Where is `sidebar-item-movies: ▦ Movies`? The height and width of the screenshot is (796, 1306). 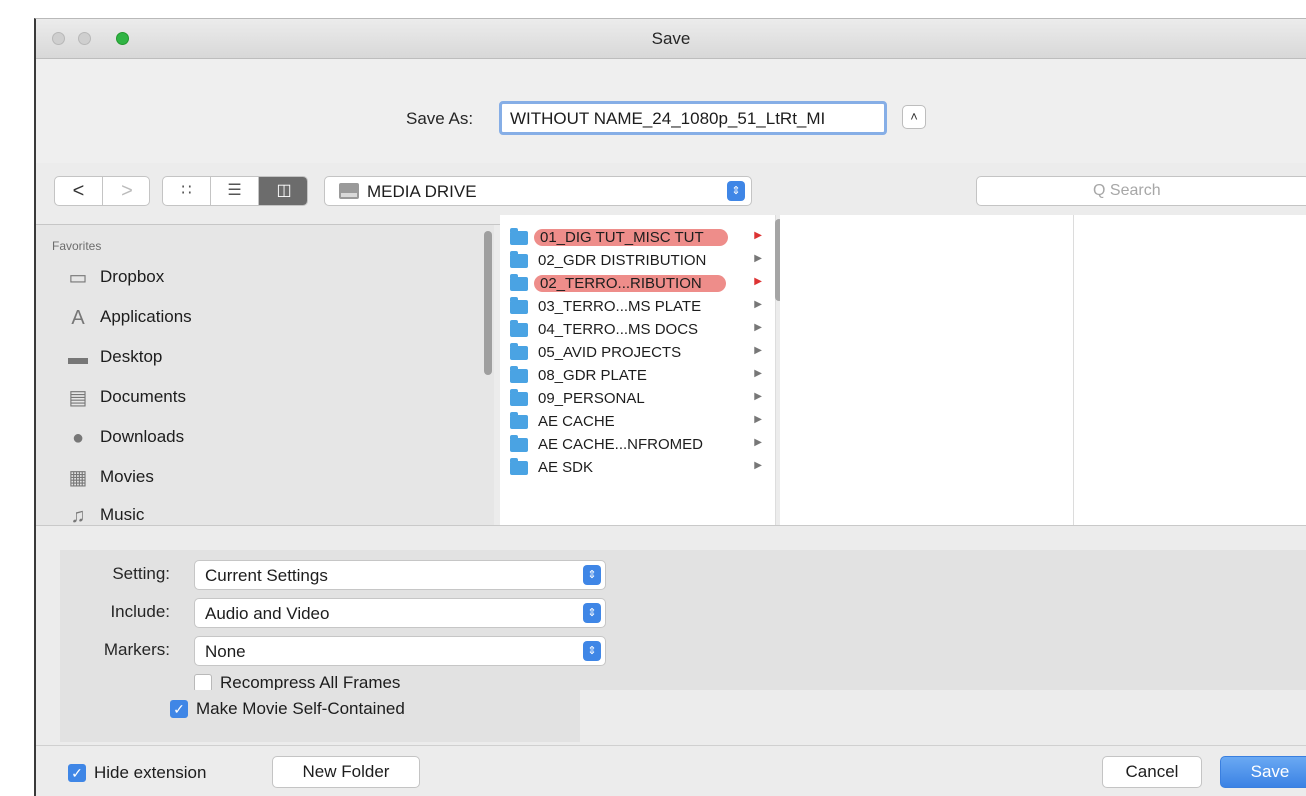 sidebar-item-movies: ▦ Movies is located at coordinates (266, 479).